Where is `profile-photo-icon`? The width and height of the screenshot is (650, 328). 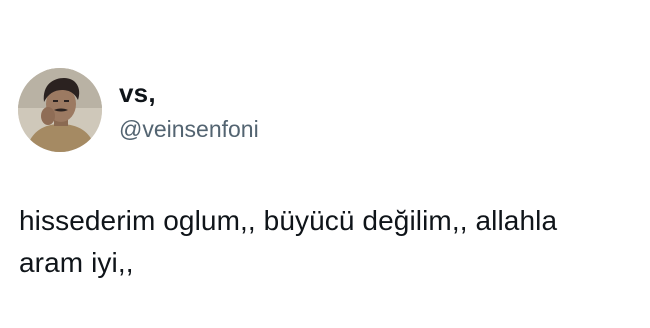
profile-photo-icon is located at coordinates (60, 110).